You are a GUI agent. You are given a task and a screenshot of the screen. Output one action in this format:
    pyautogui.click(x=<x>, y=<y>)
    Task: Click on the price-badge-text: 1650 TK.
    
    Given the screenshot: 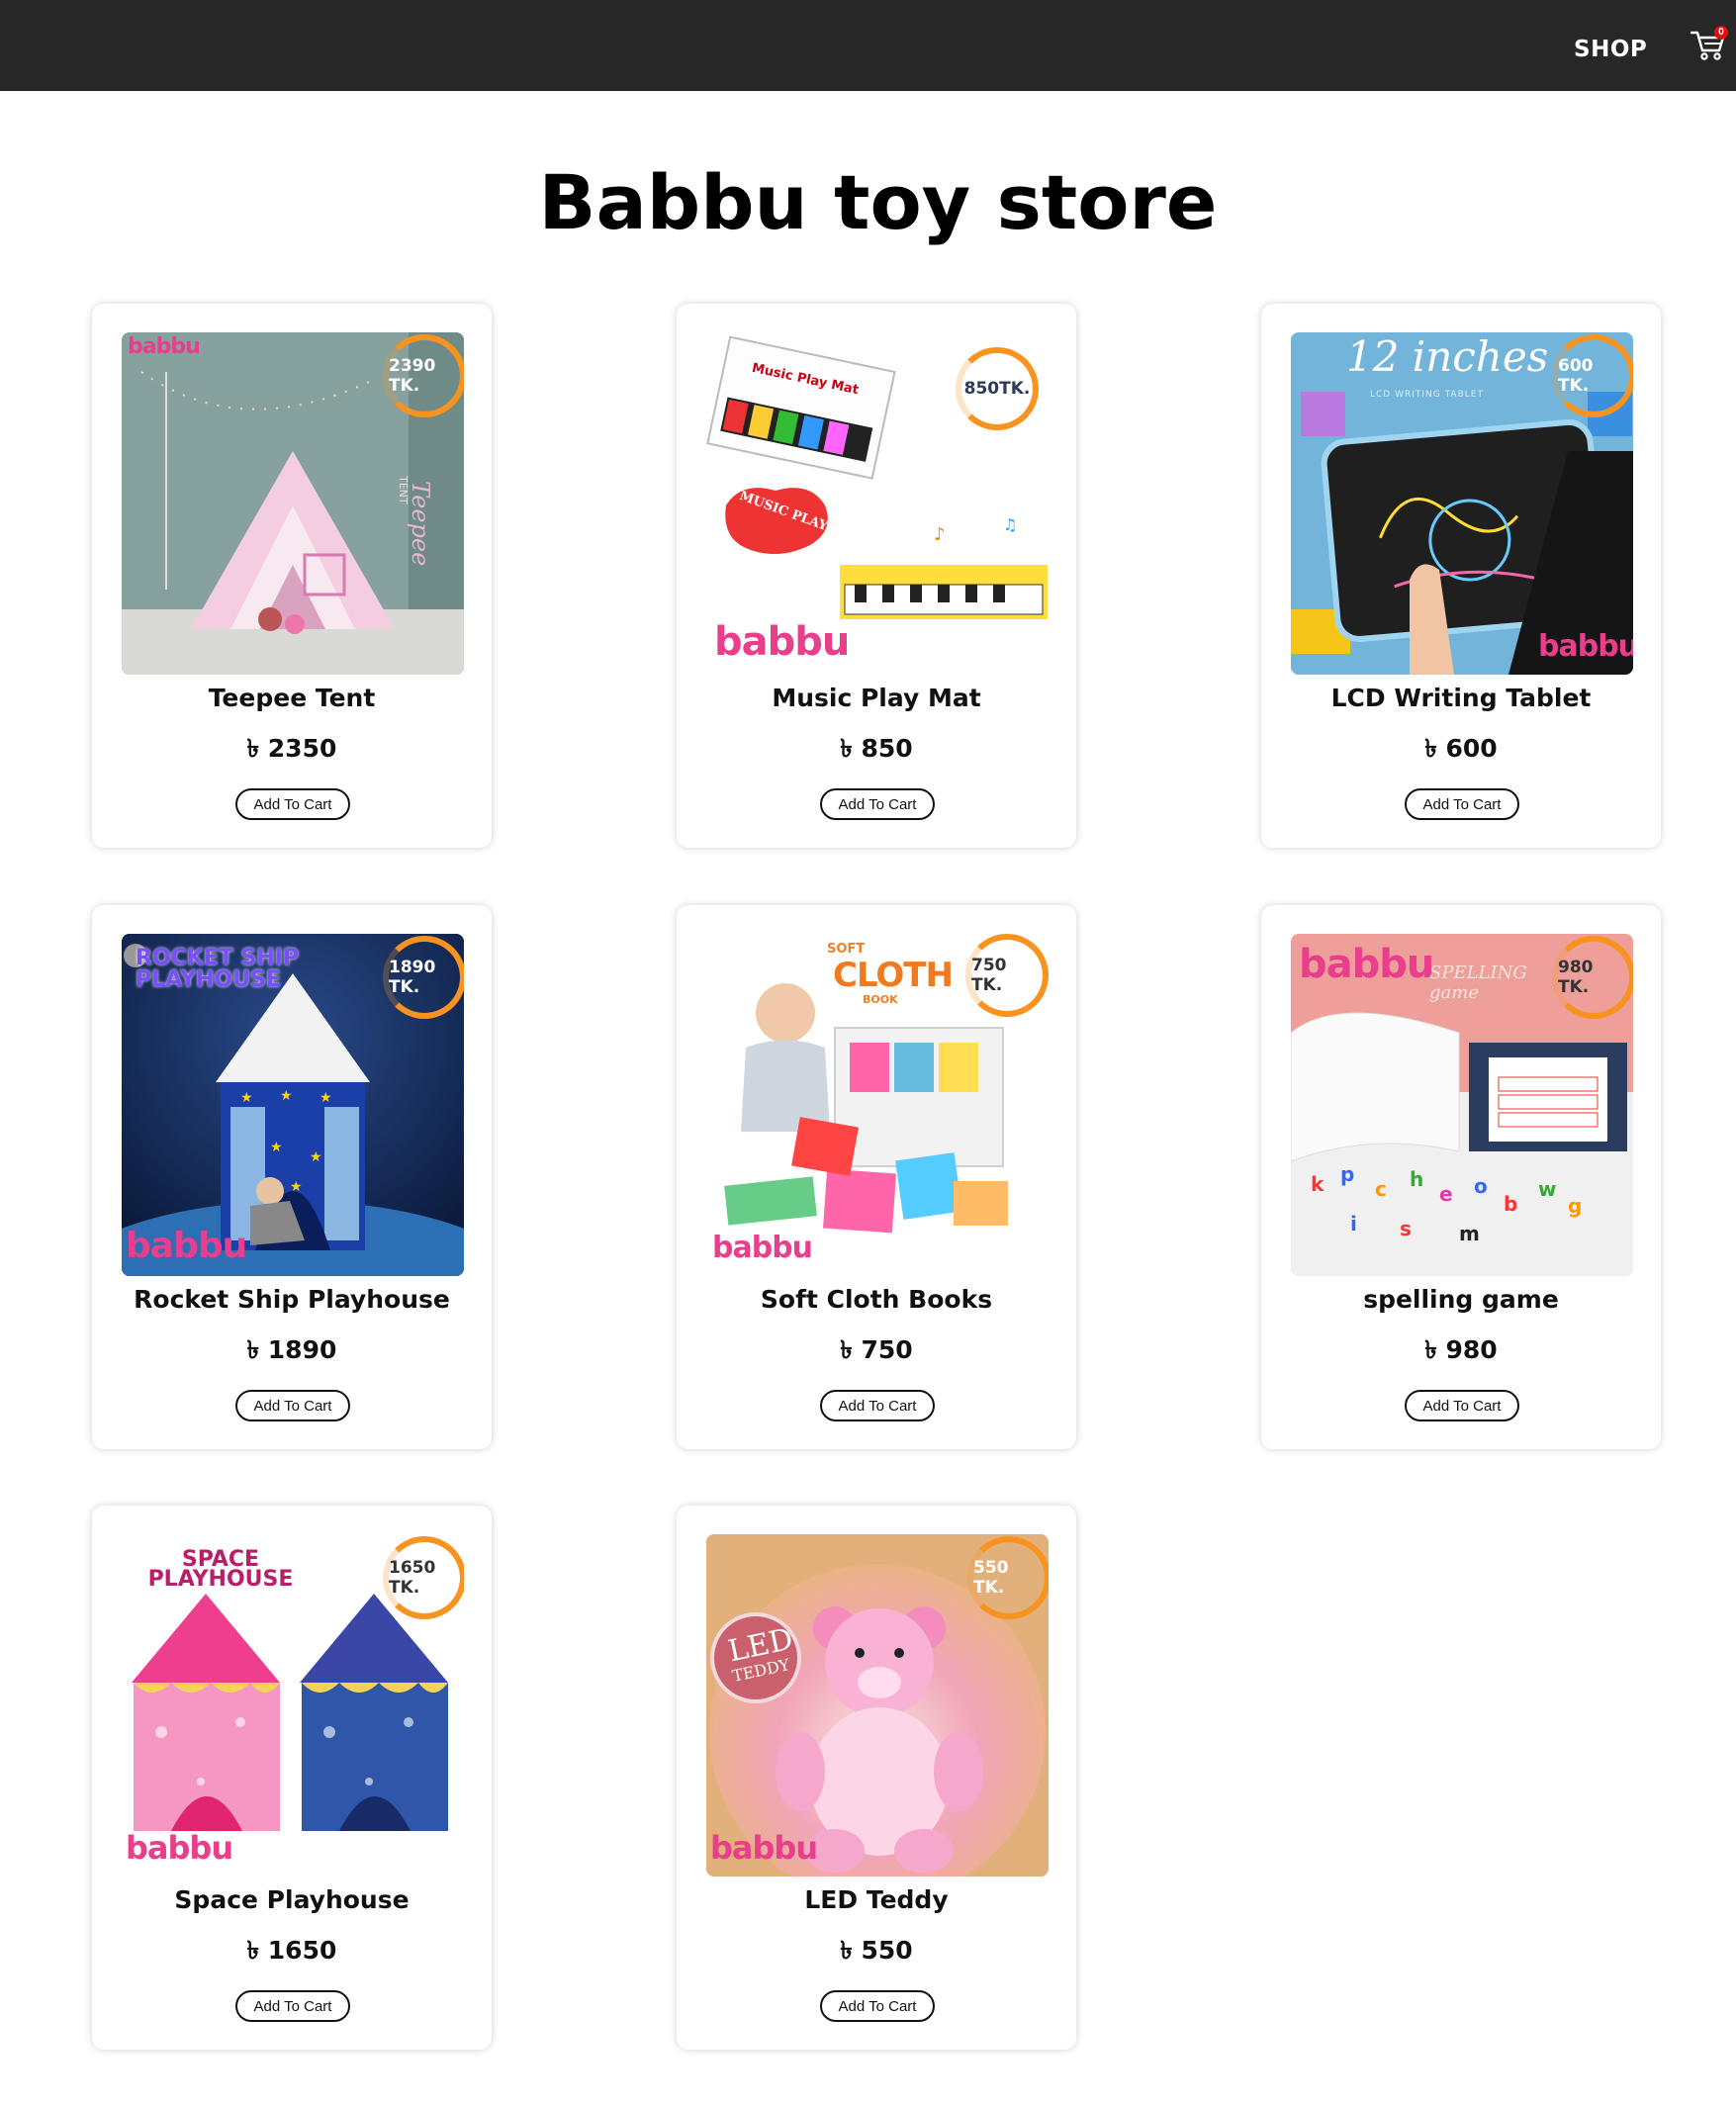 What is the action you would take?
    pyautogui.click(x=412, y=1578)
    